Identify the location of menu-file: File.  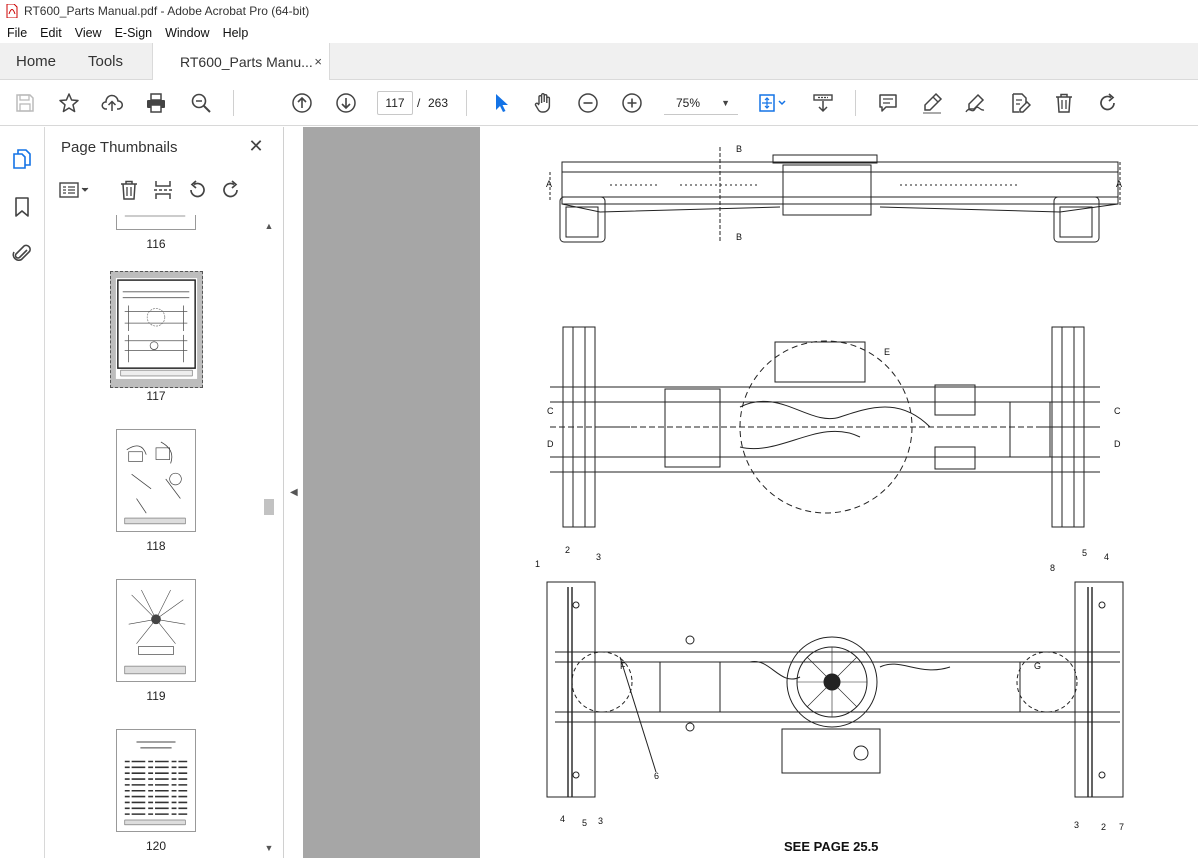
(16, 33).